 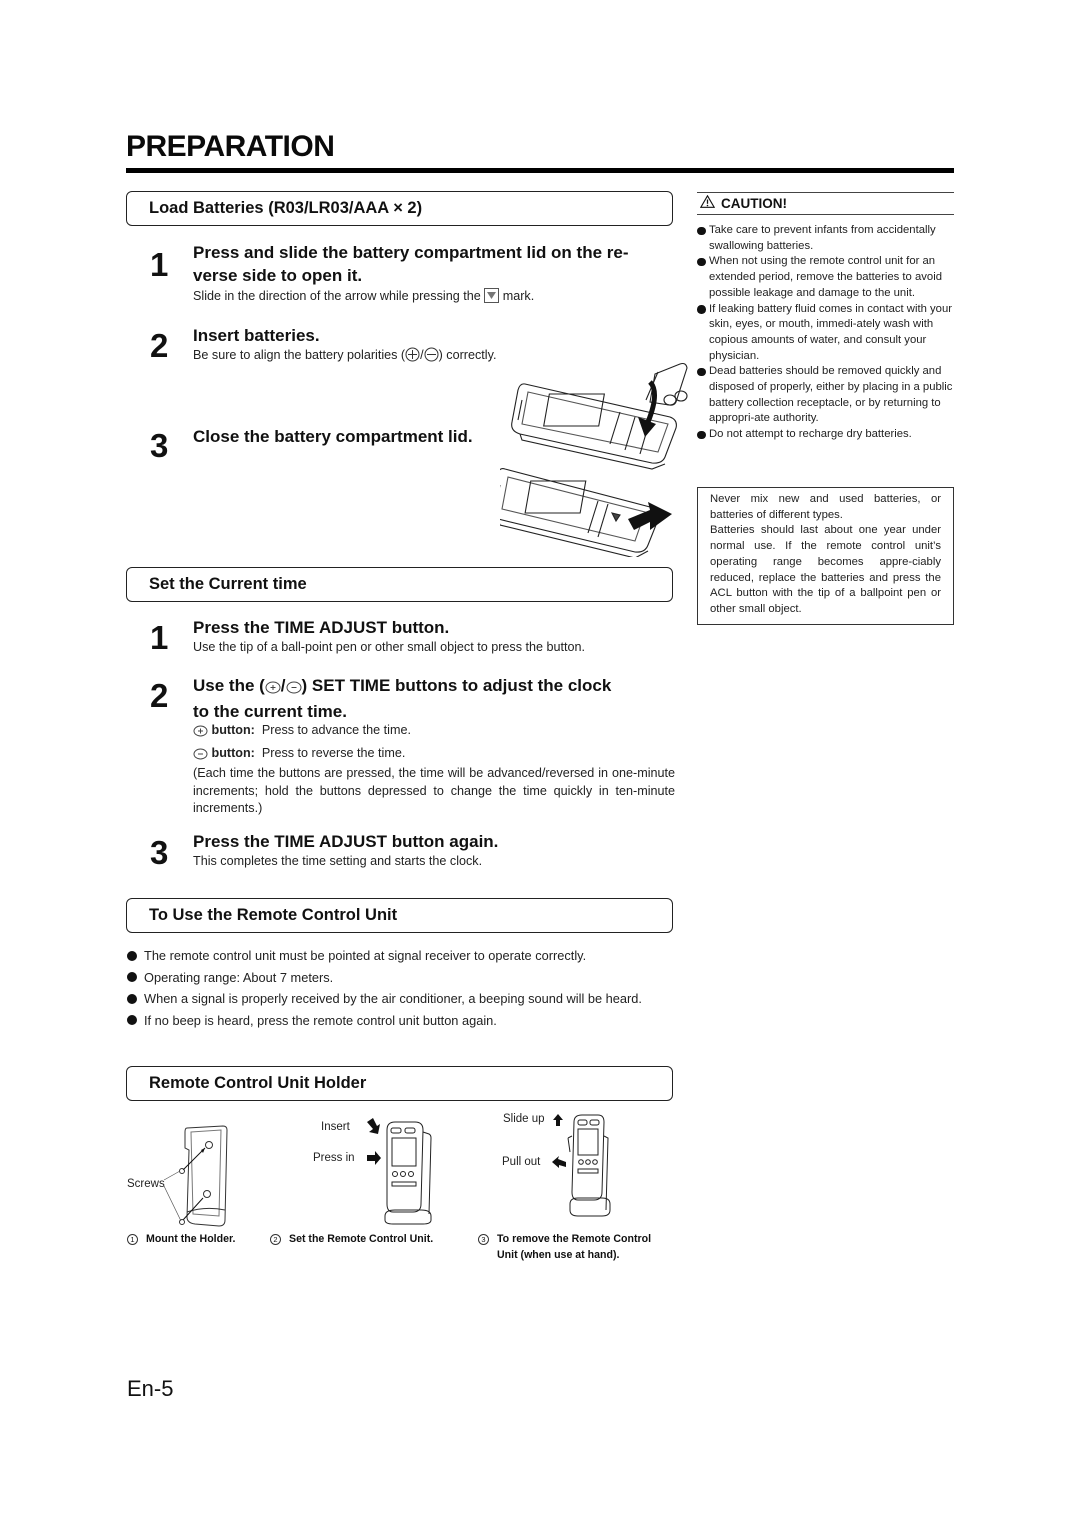 What do you see at coordinates (228, 584) in the screenshot?
I see `section-title: Set the Current time` at bounding box center [228, 584].